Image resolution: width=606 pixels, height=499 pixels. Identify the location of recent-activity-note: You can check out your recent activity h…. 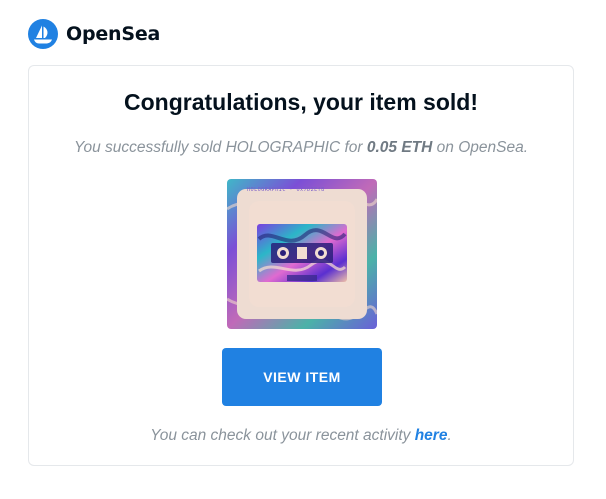
(301, 436).